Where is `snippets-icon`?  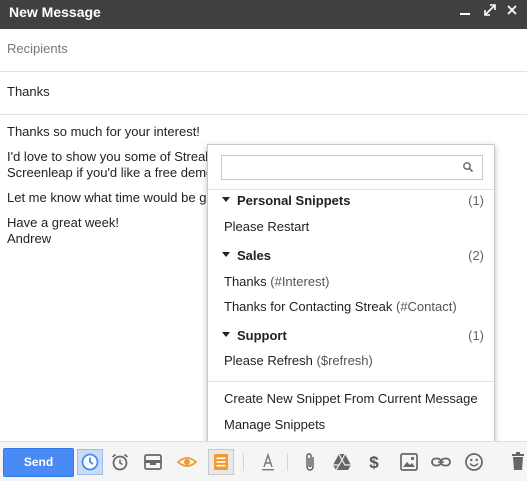 snippets-icon is located at coordinates (221, 462).